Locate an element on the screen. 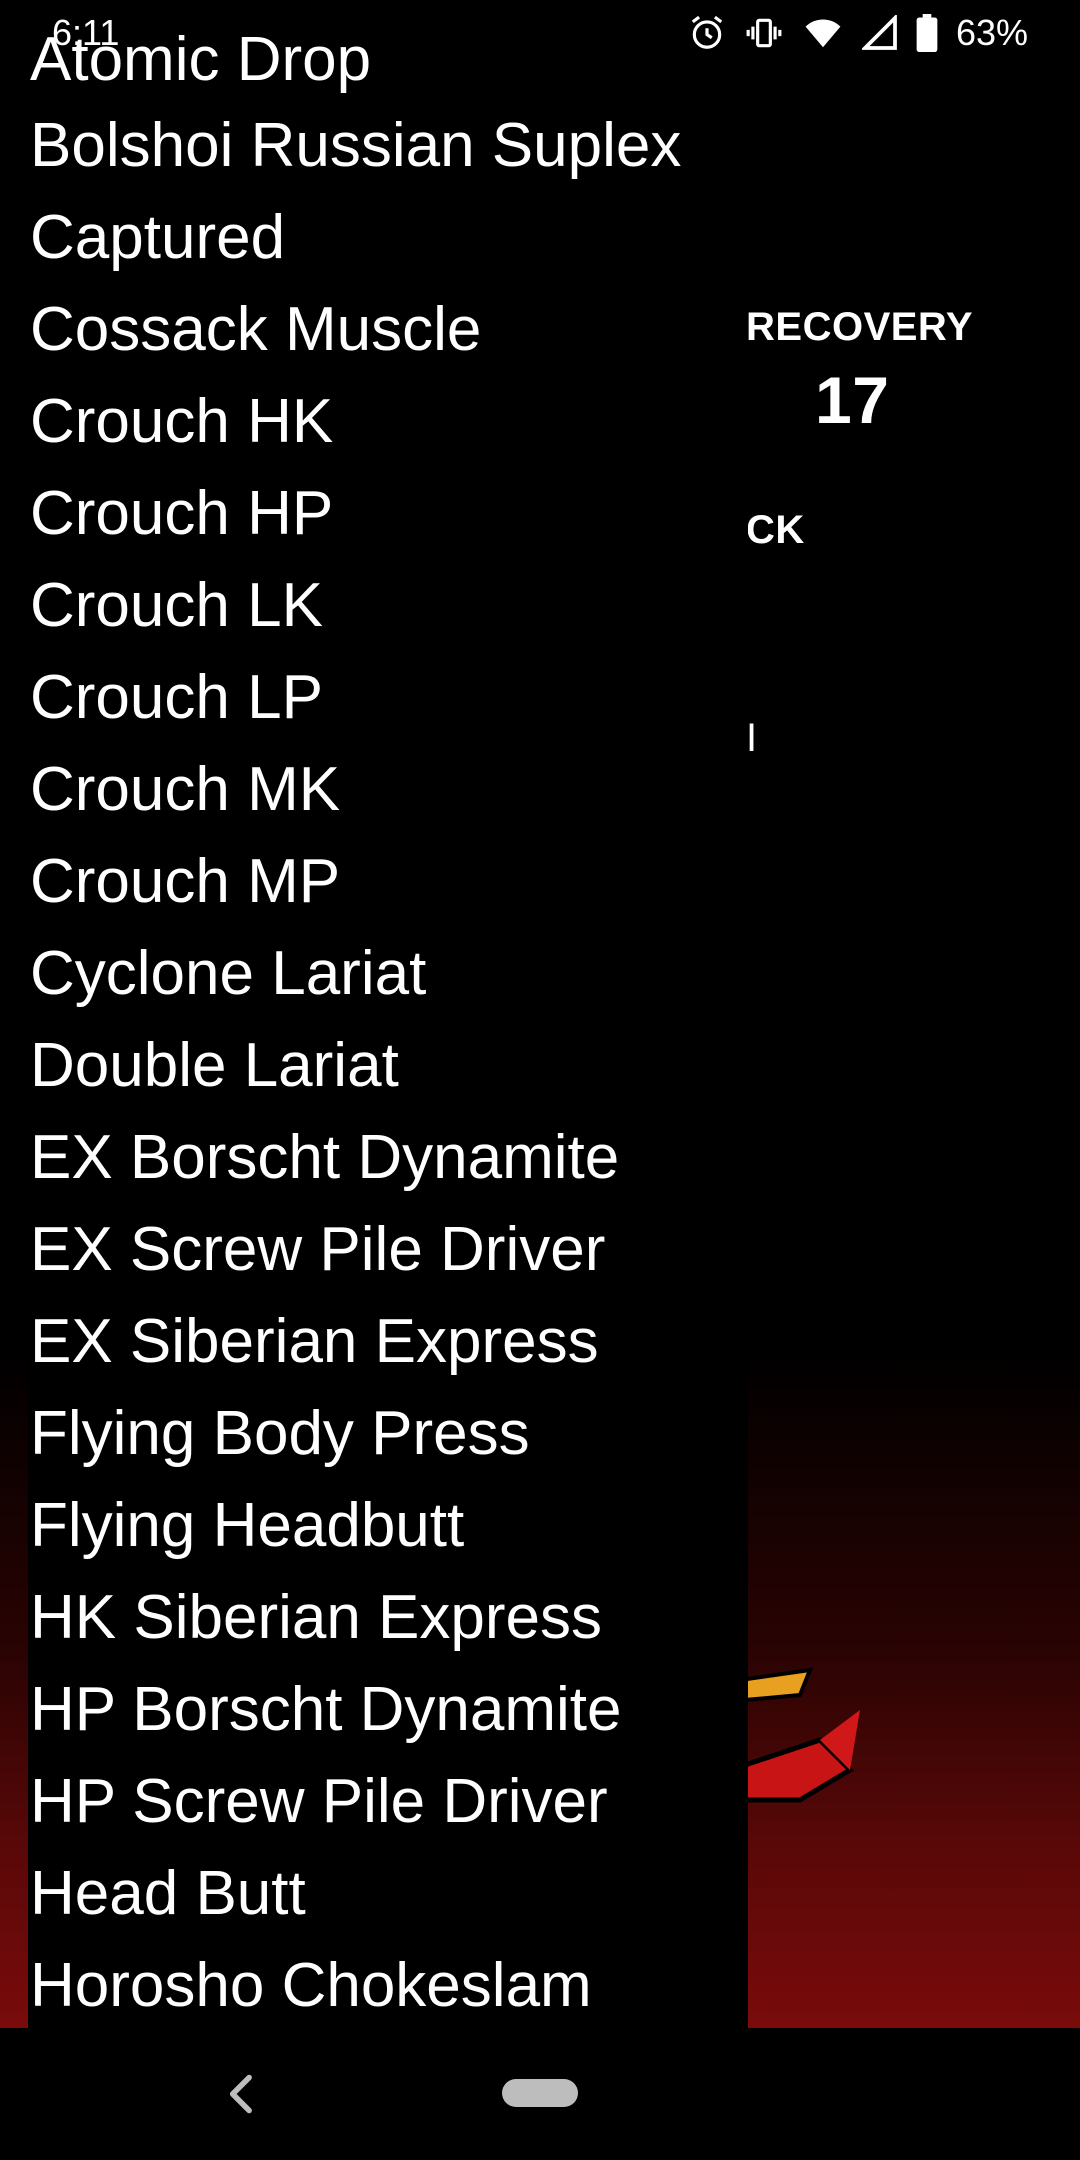  list-item: Horosho Chokeslam is located at coordinates (388, 1984).